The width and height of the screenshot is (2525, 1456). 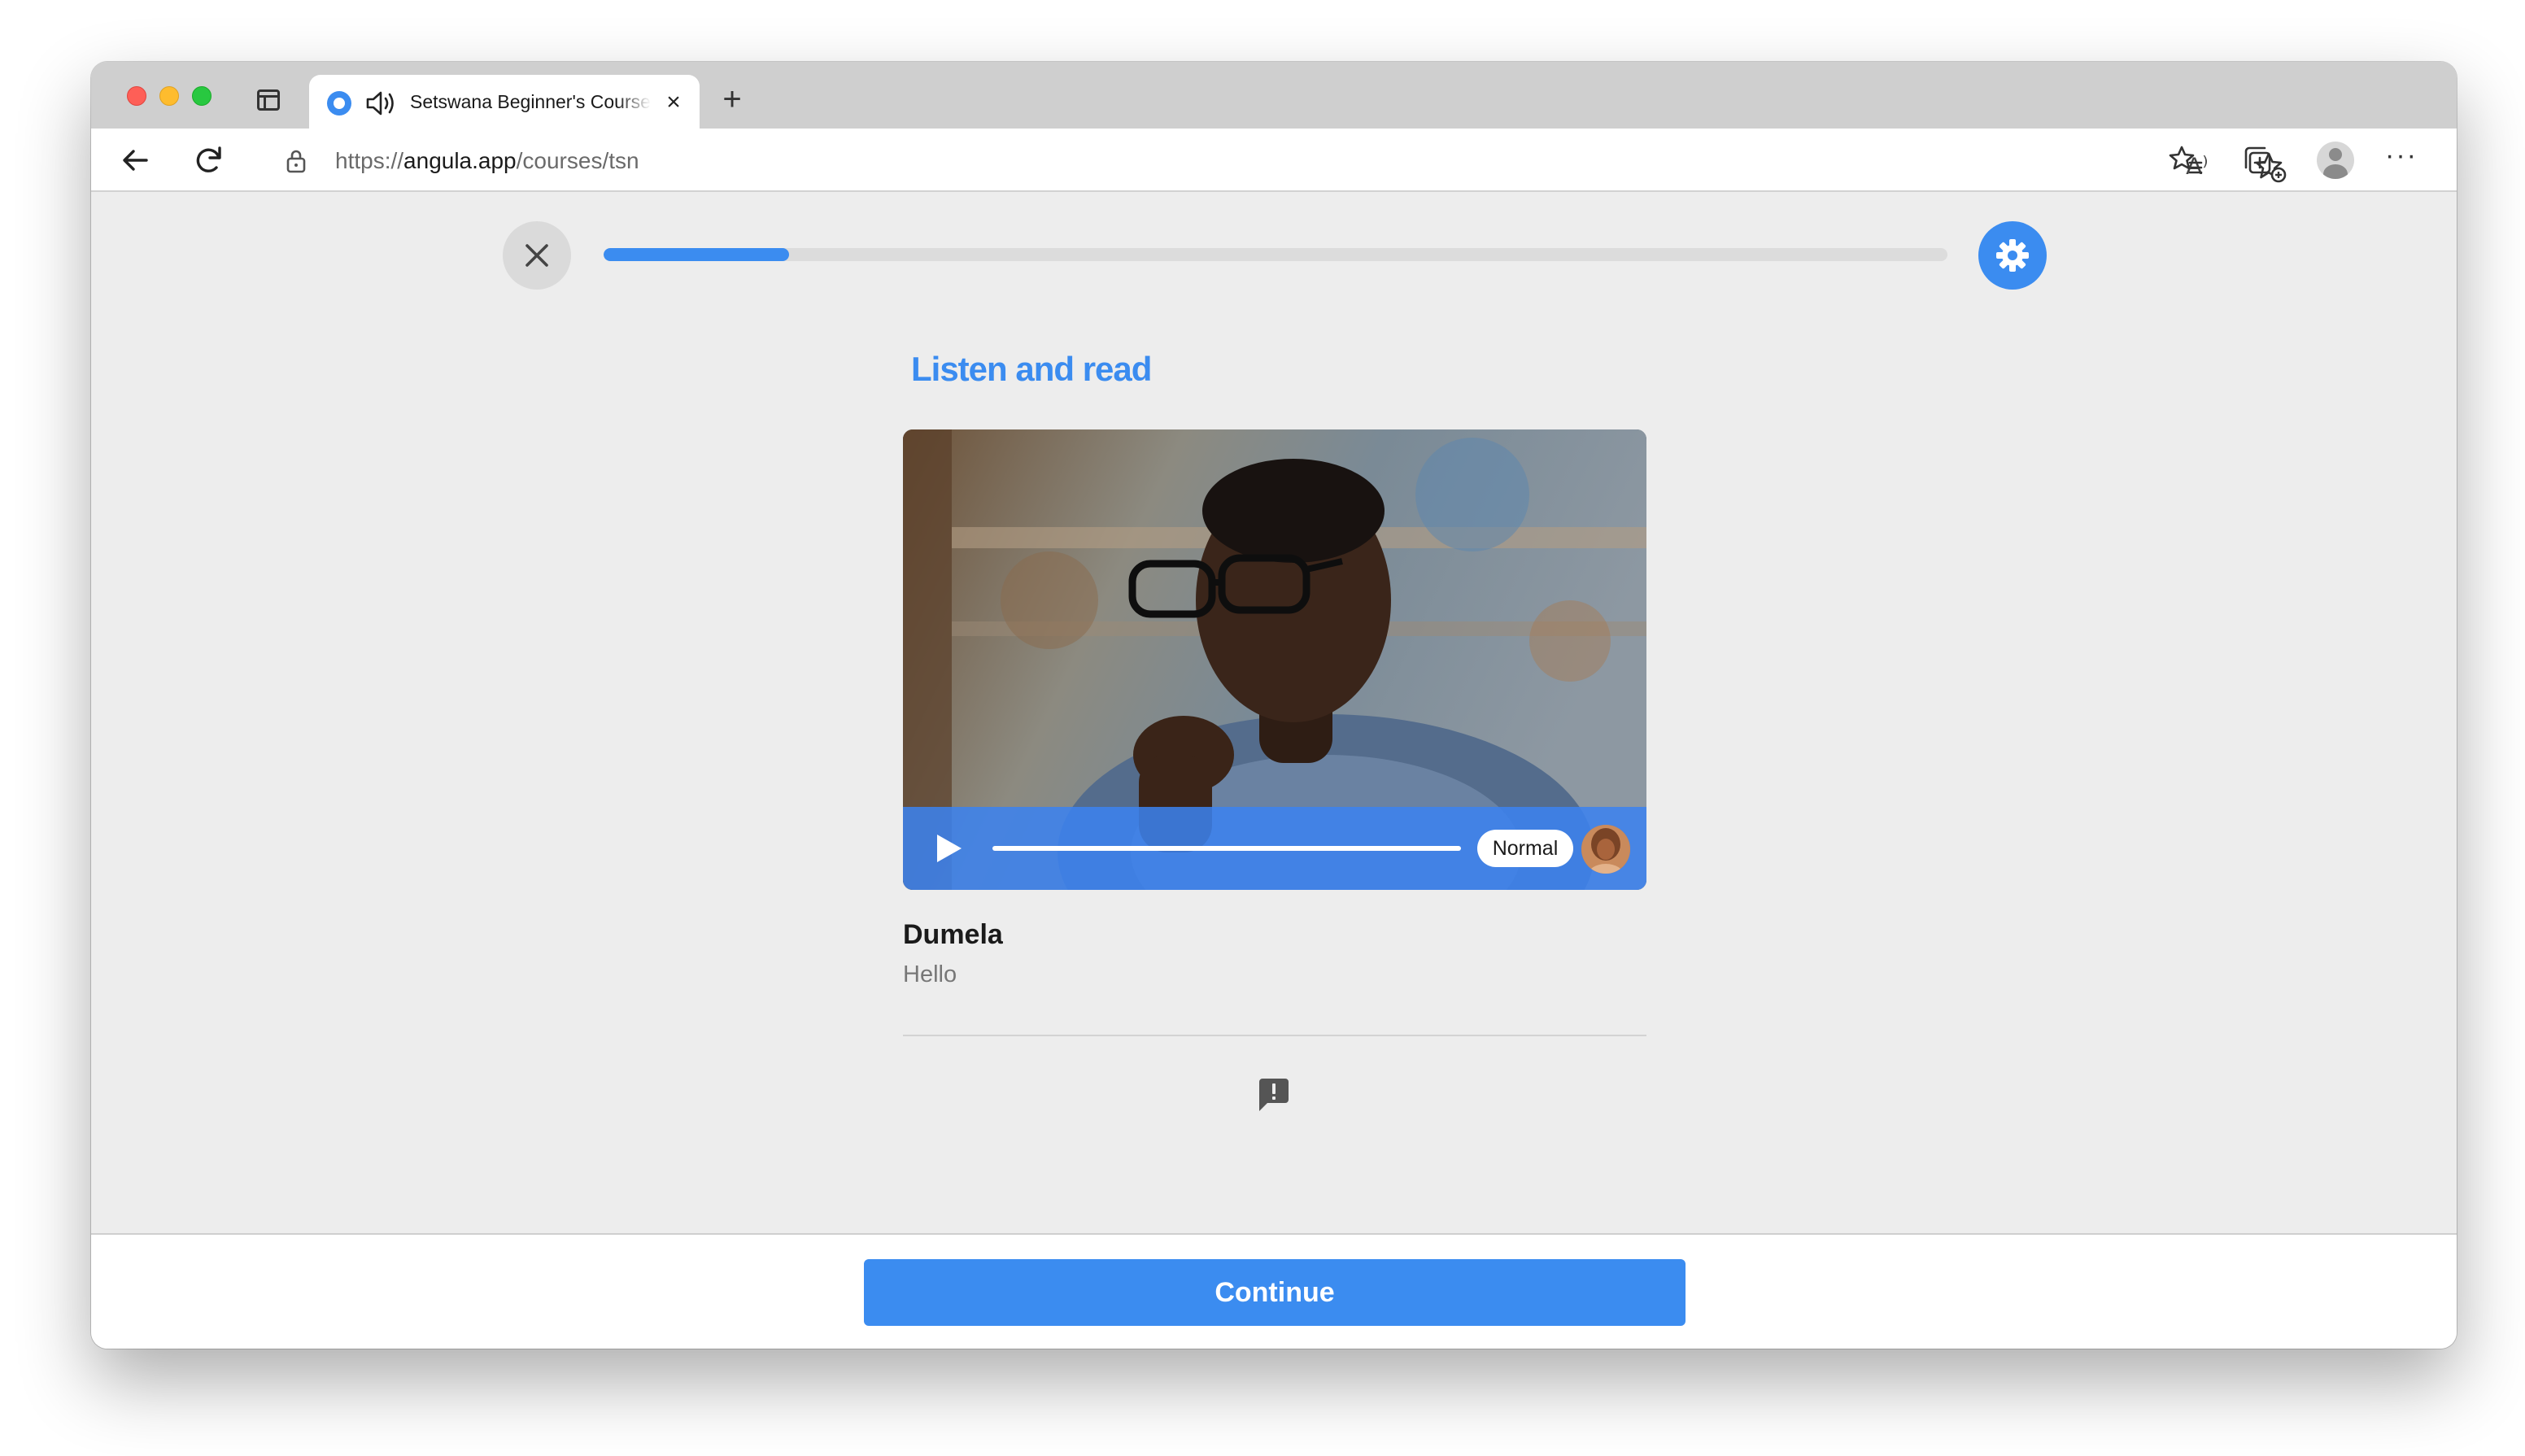 I want to click on favorites-icon, so click(x=2186, y=160).